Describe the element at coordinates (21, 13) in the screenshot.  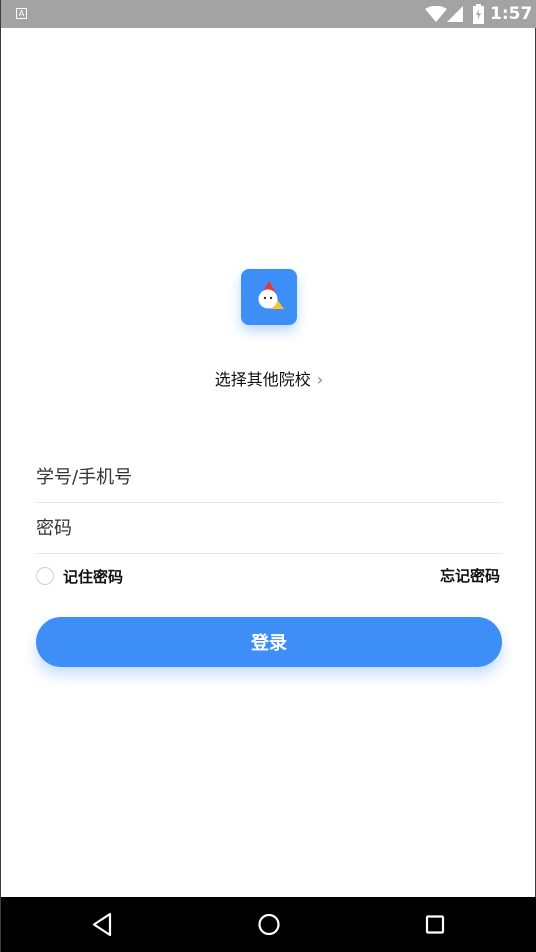
I see `notification-icon: A` at that location.